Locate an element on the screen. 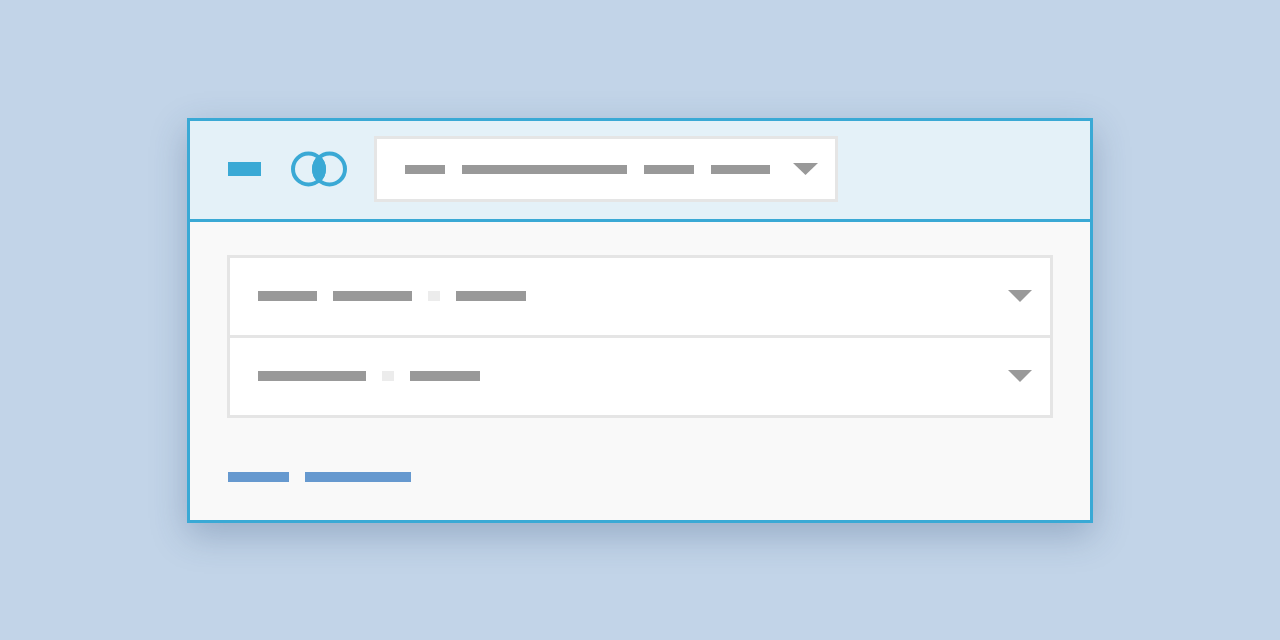  overlapping-circles-icon is located at coordinates (319, 169).